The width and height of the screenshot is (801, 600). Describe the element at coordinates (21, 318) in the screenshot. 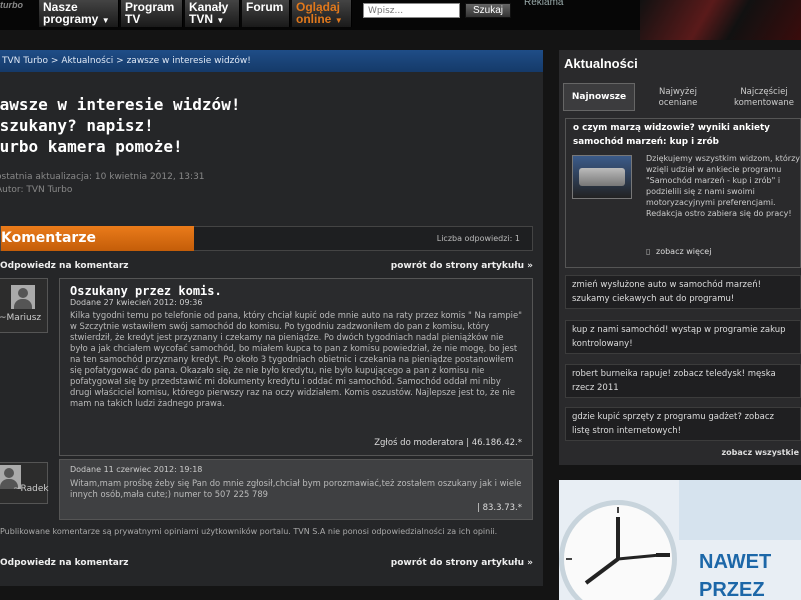

I see `comment-author: ~Mariusz` at that location.